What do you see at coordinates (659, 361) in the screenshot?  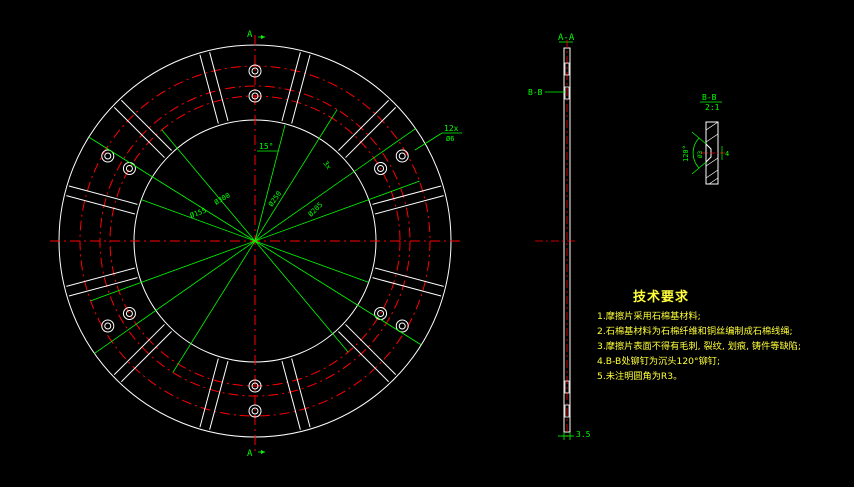 I see `tech-requirement-4: 4.B-B处铆钉为沉头120°铆钉;` at bounding box center [659, 361].